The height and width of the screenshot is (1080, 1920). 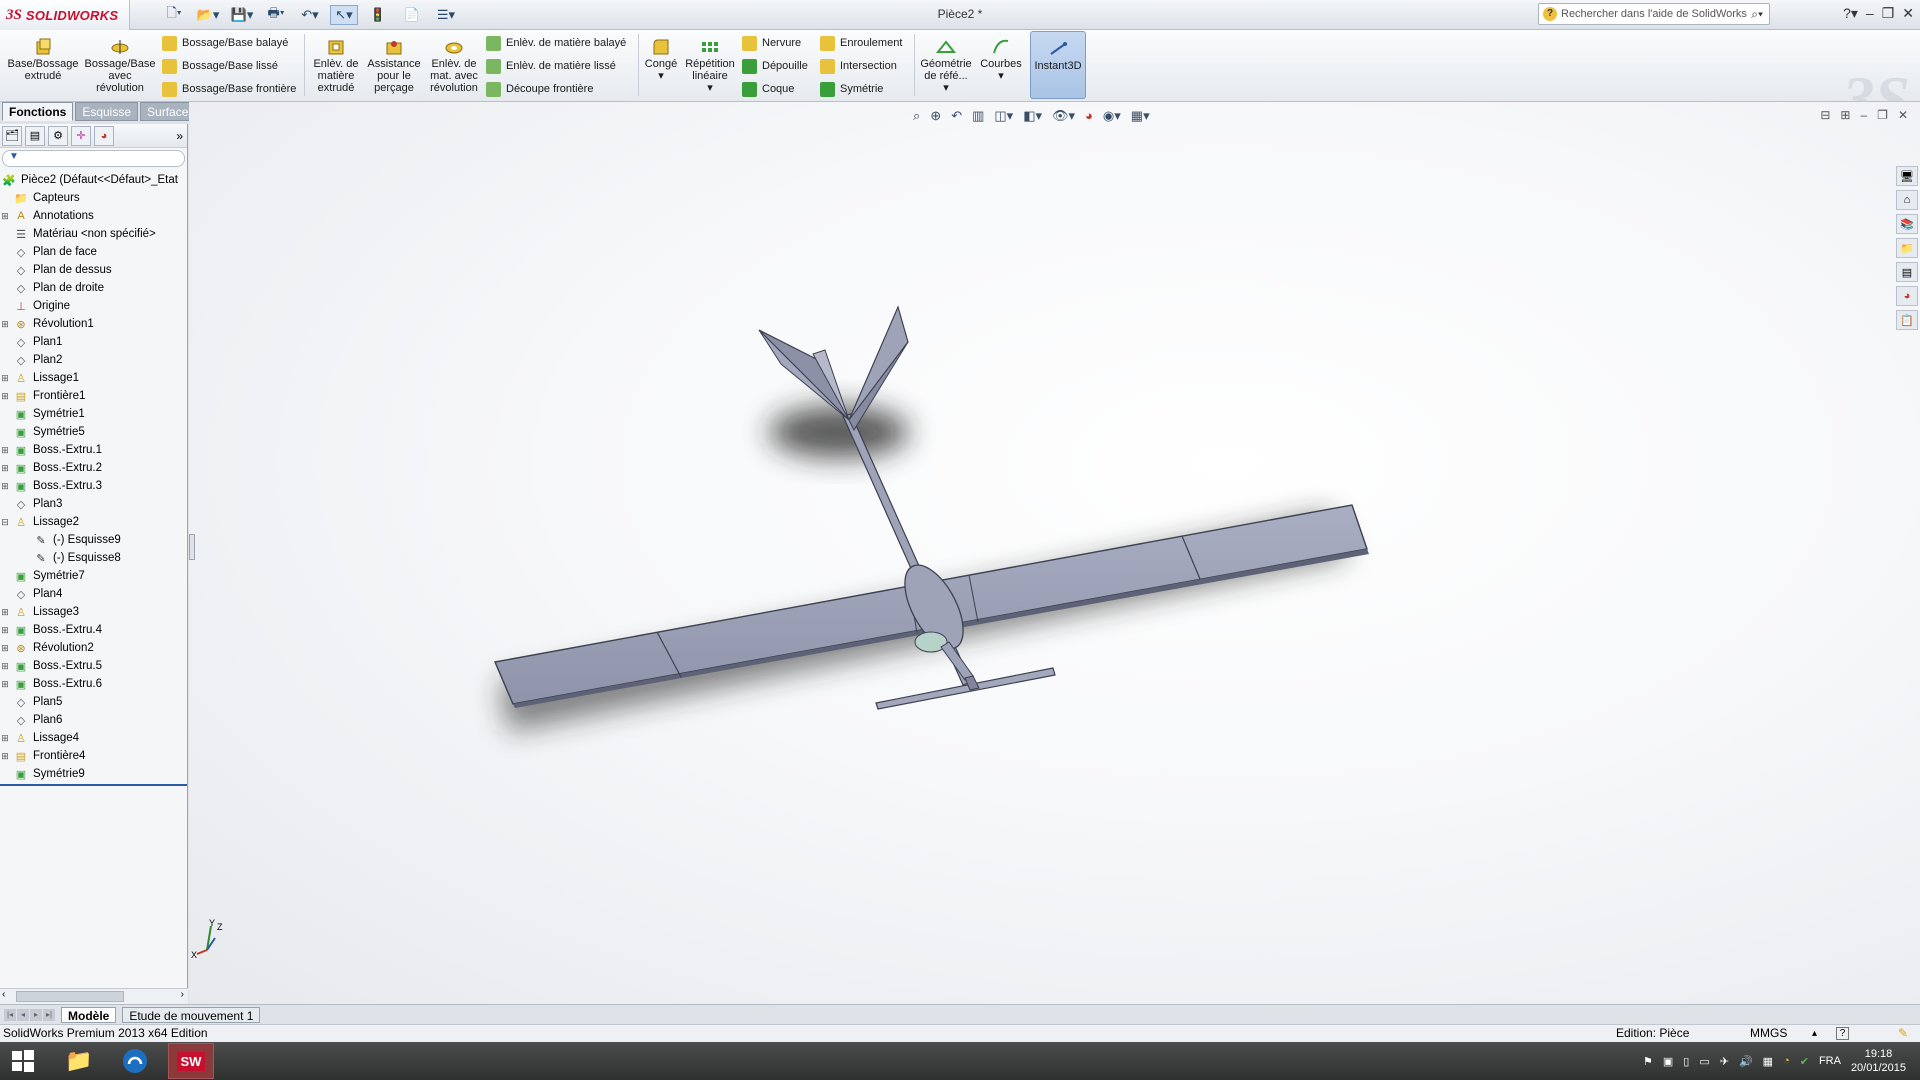 What do you see at coordinates (93, 360) in the screenshot?
I see `tree-item: ◇ Plan2` at bounding box center [93, 360].